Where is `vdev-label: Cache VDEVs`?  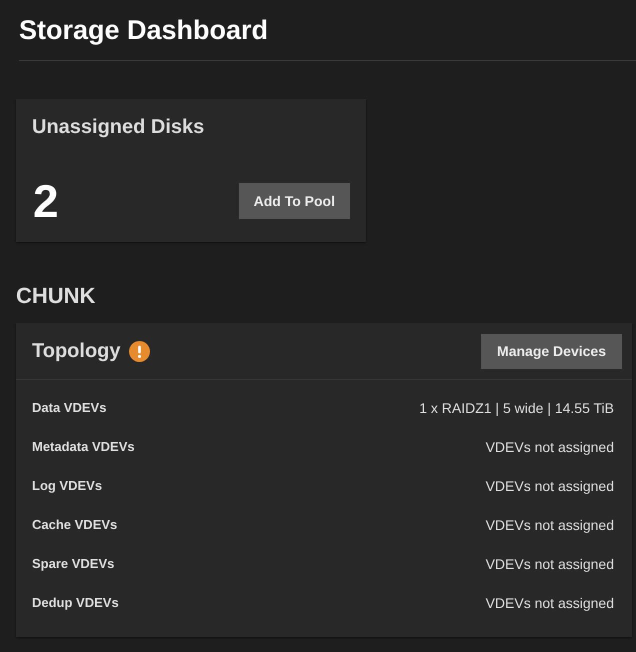 vdev-label: Cache VDEVs is located at coordinates (75, 524).